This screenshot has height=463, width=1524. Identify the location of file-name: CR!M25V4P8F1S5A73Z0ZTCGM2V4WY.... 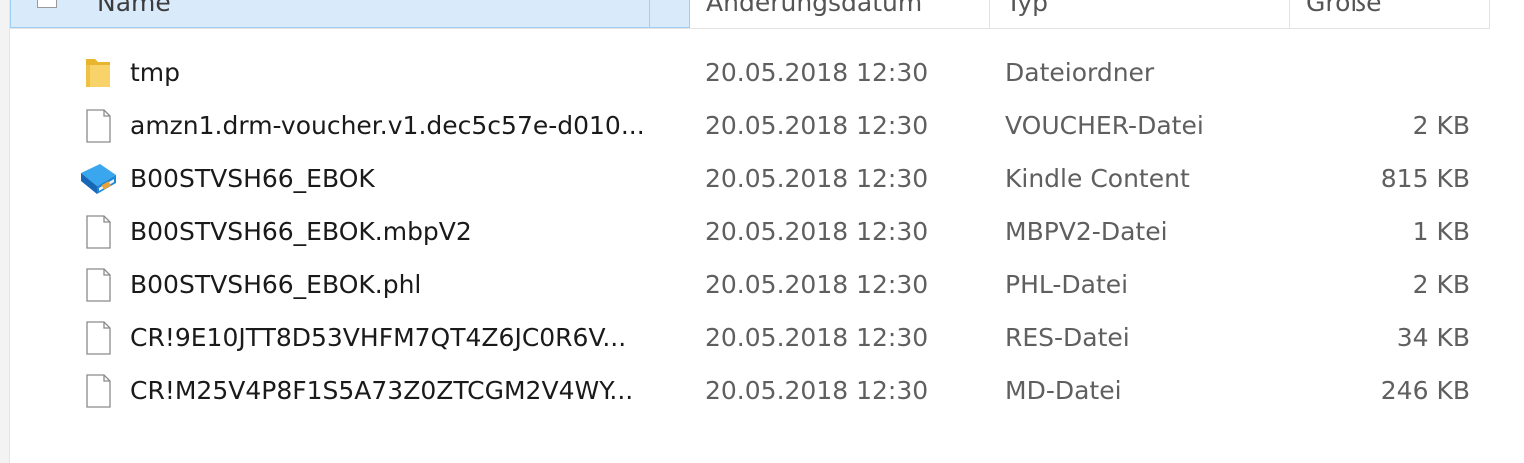
(382, 390).